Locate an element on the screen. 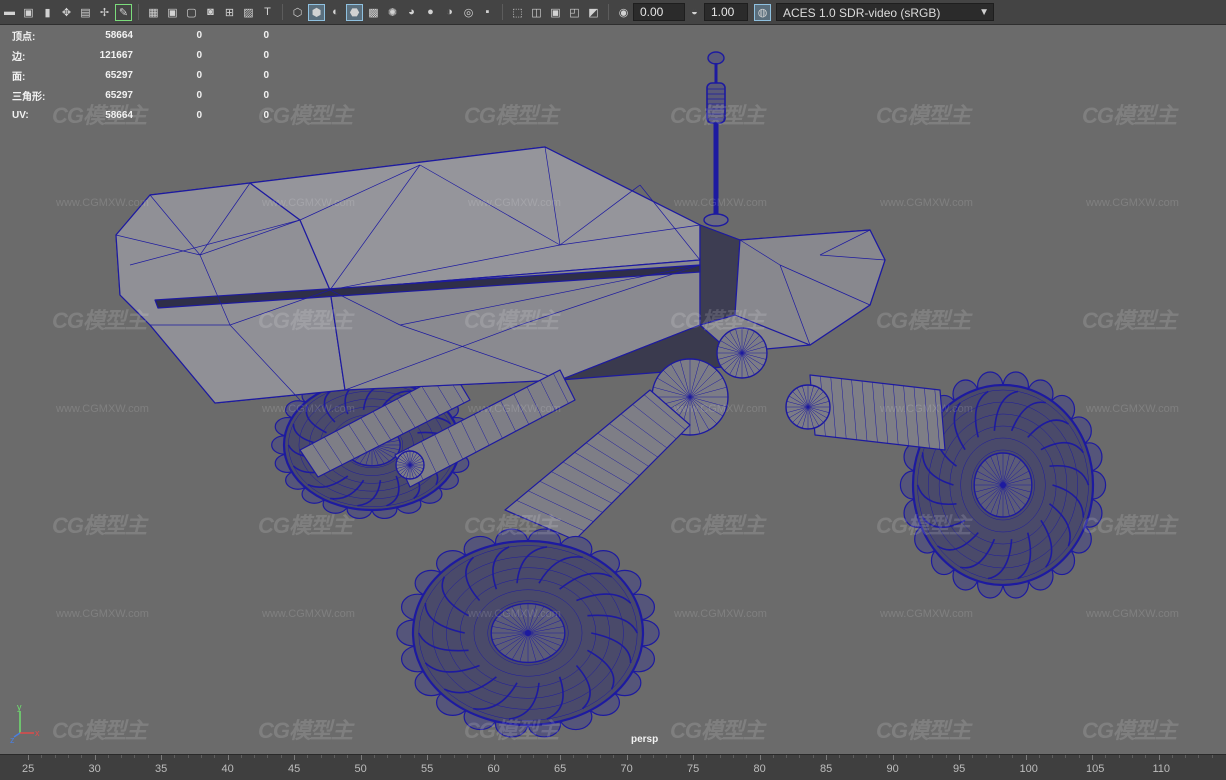 The height and width of the screenshot is (780, 1226). gate-mask-icon: ◙ is located at coordinates (210, 12).